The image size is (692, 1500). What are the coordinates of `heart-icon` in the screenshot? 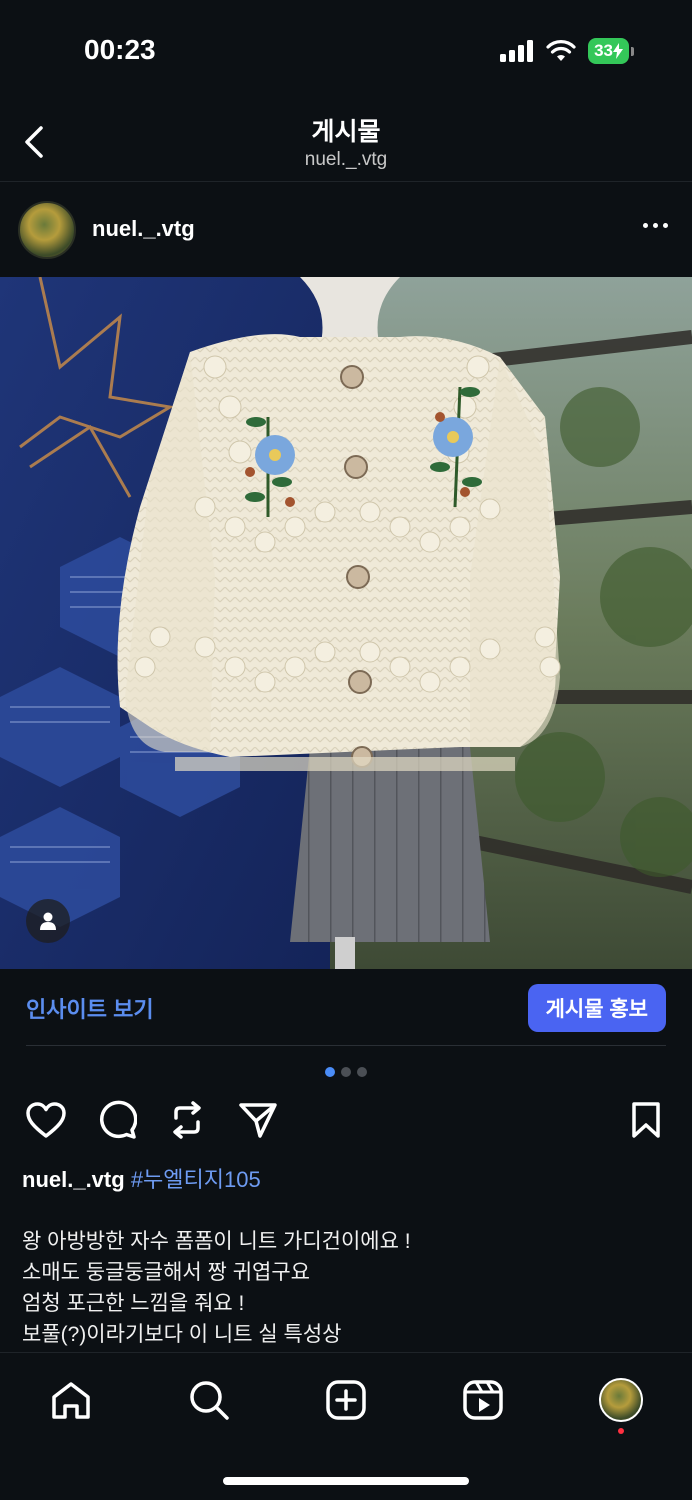 It's located at (46, 1120).